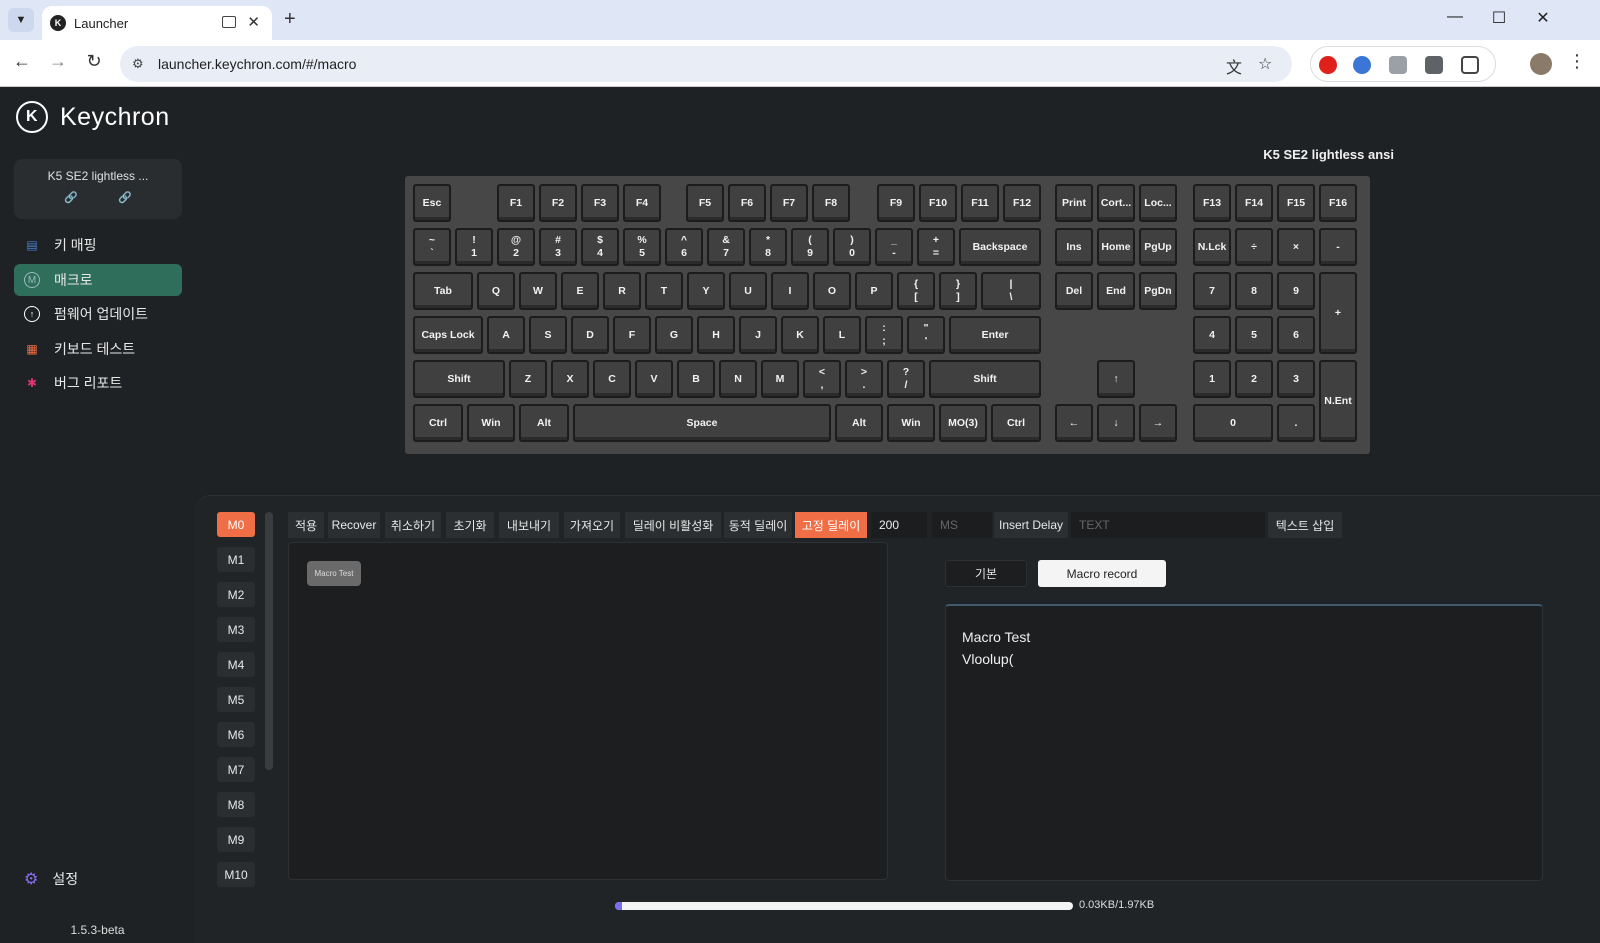 Image resolution: width=1600 pixels, height=943 pixels. I want to click on key-tilde: ~ `, so click(432, 247).